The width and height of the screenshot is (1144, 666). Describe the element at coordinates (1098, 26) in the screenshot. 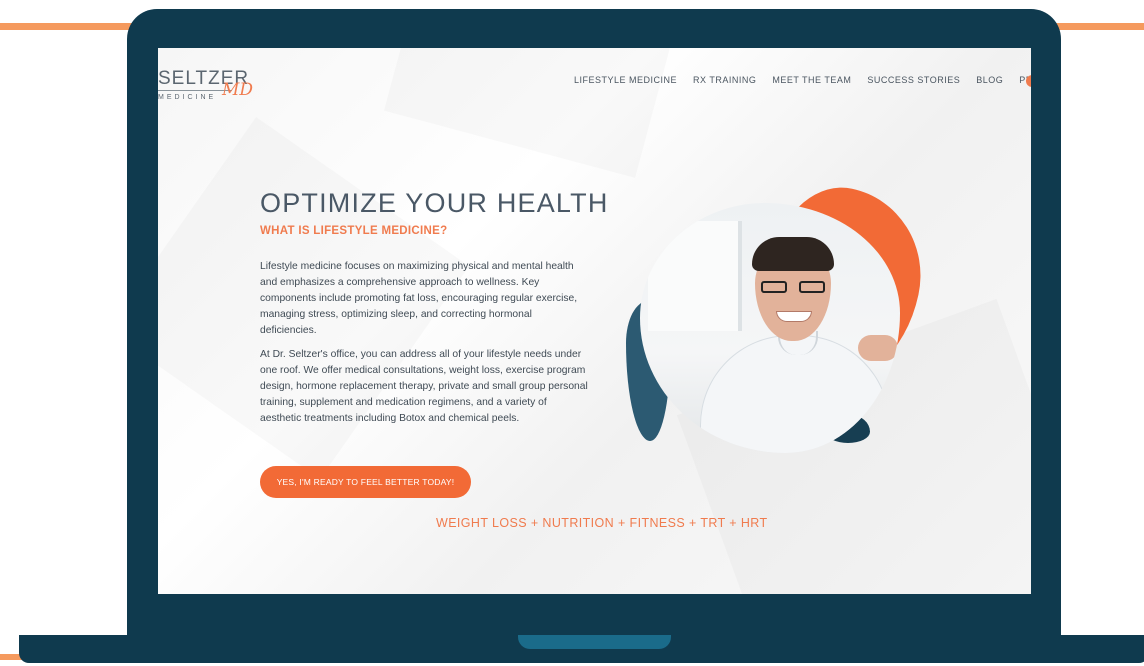

I see `decorative-accent-line-right` at that location.